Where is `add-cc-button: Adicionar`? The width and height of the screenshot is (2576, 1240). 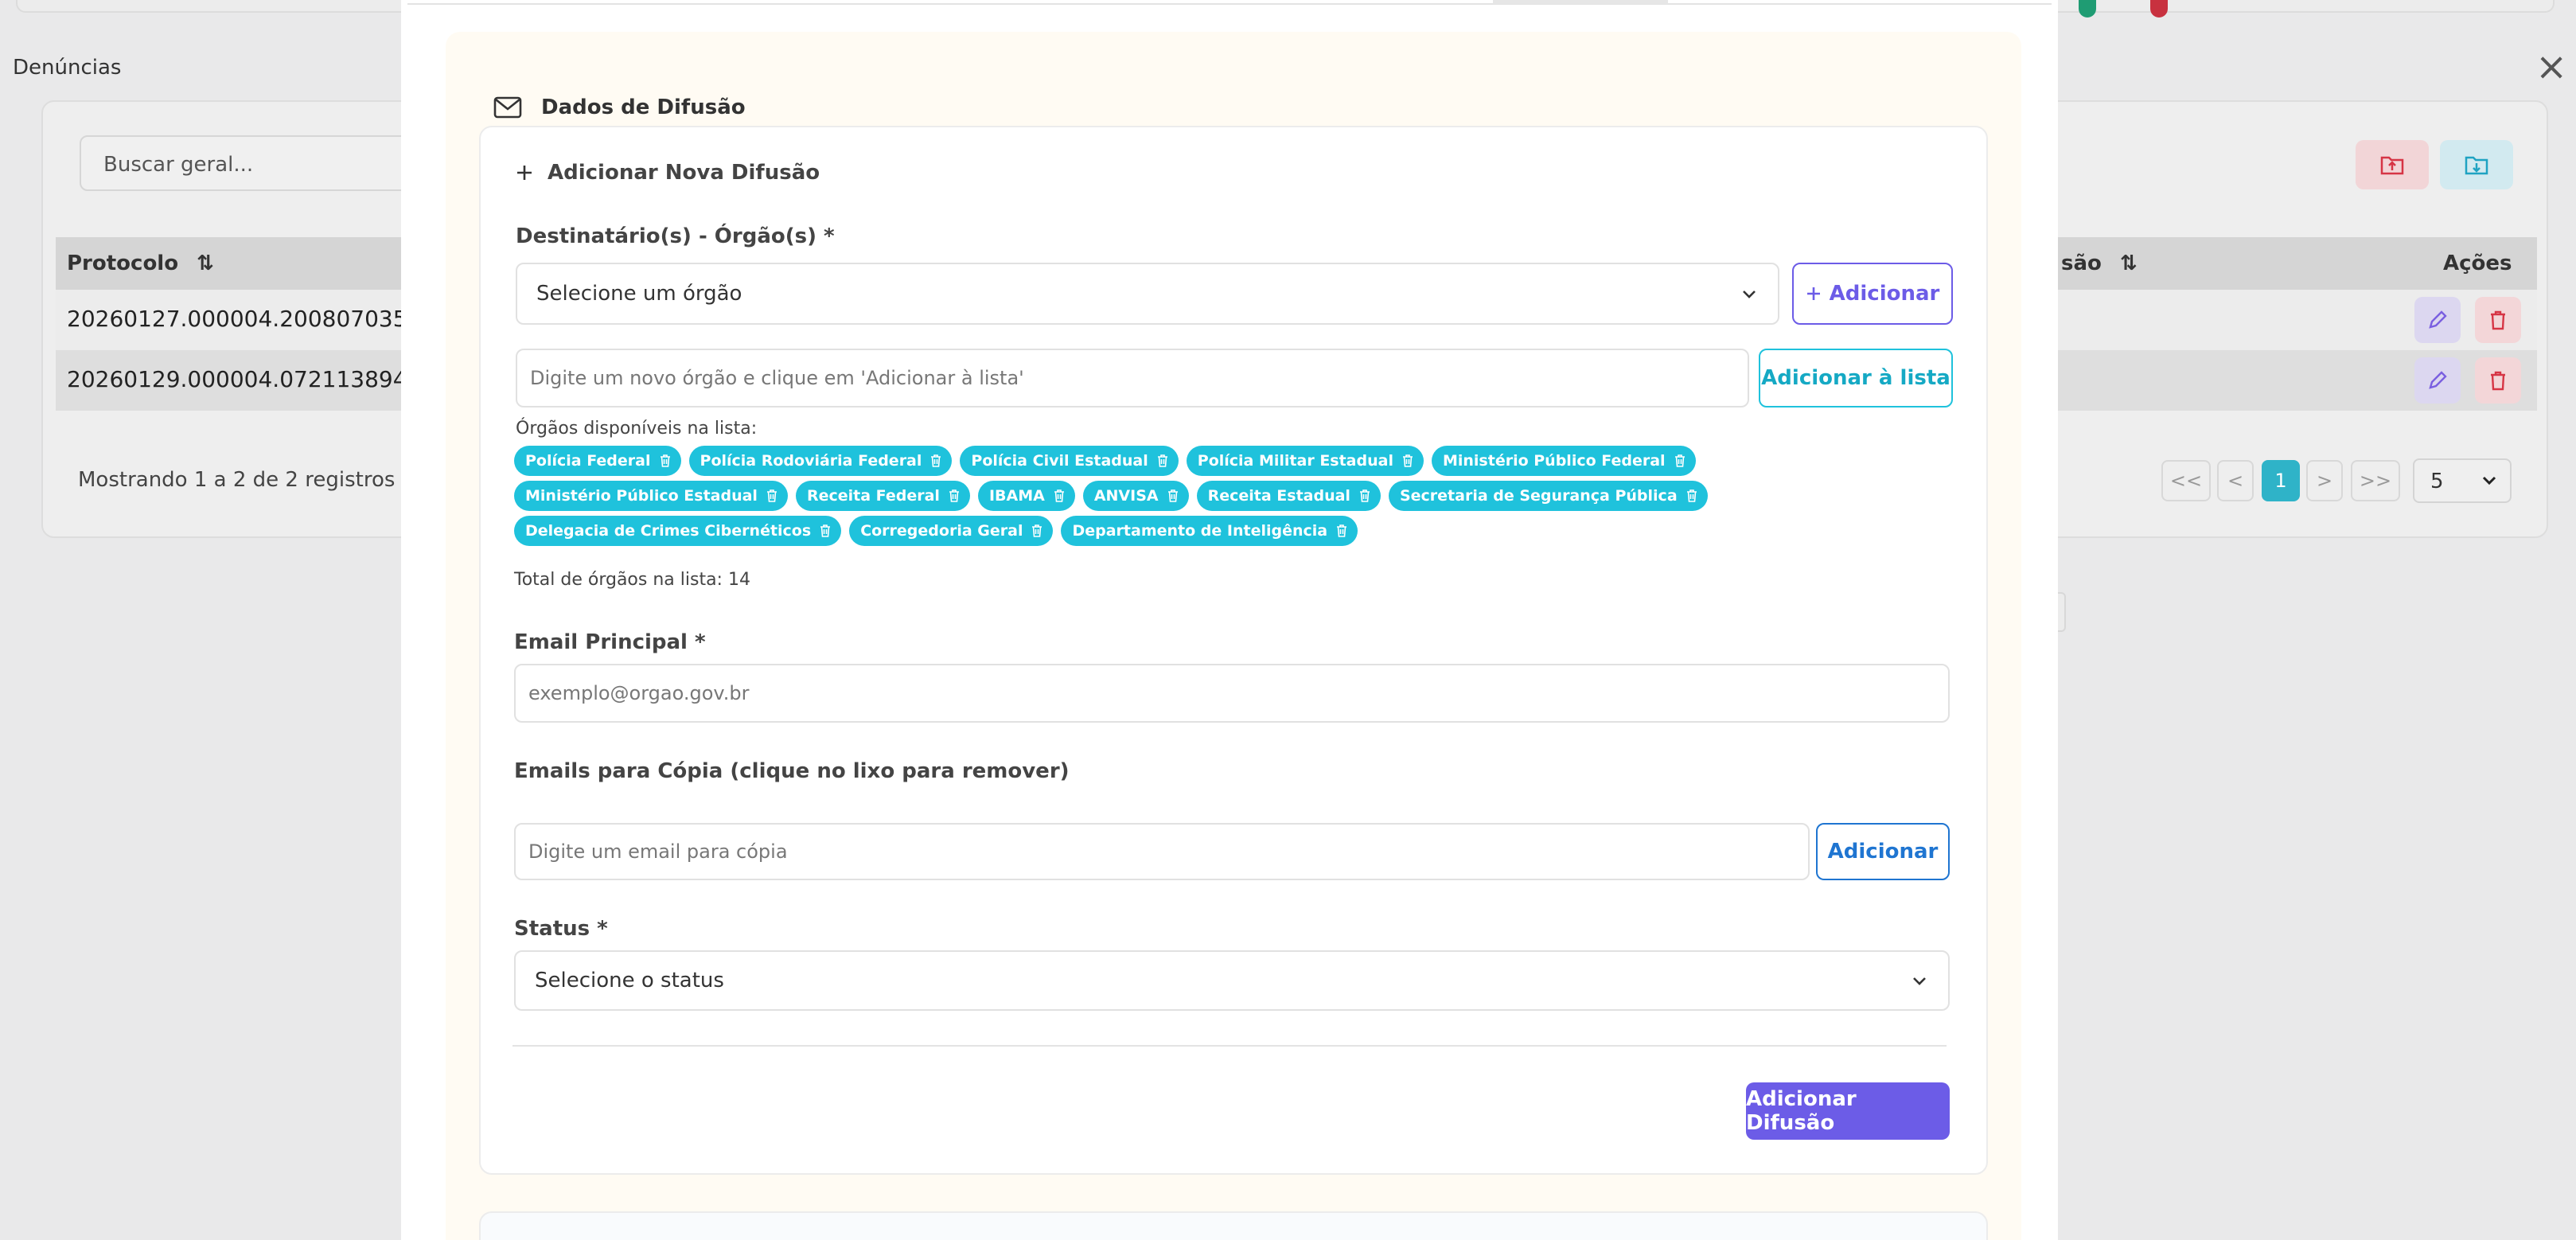
add-cc-button: Adicionar is located at coordinates (1883, 851).